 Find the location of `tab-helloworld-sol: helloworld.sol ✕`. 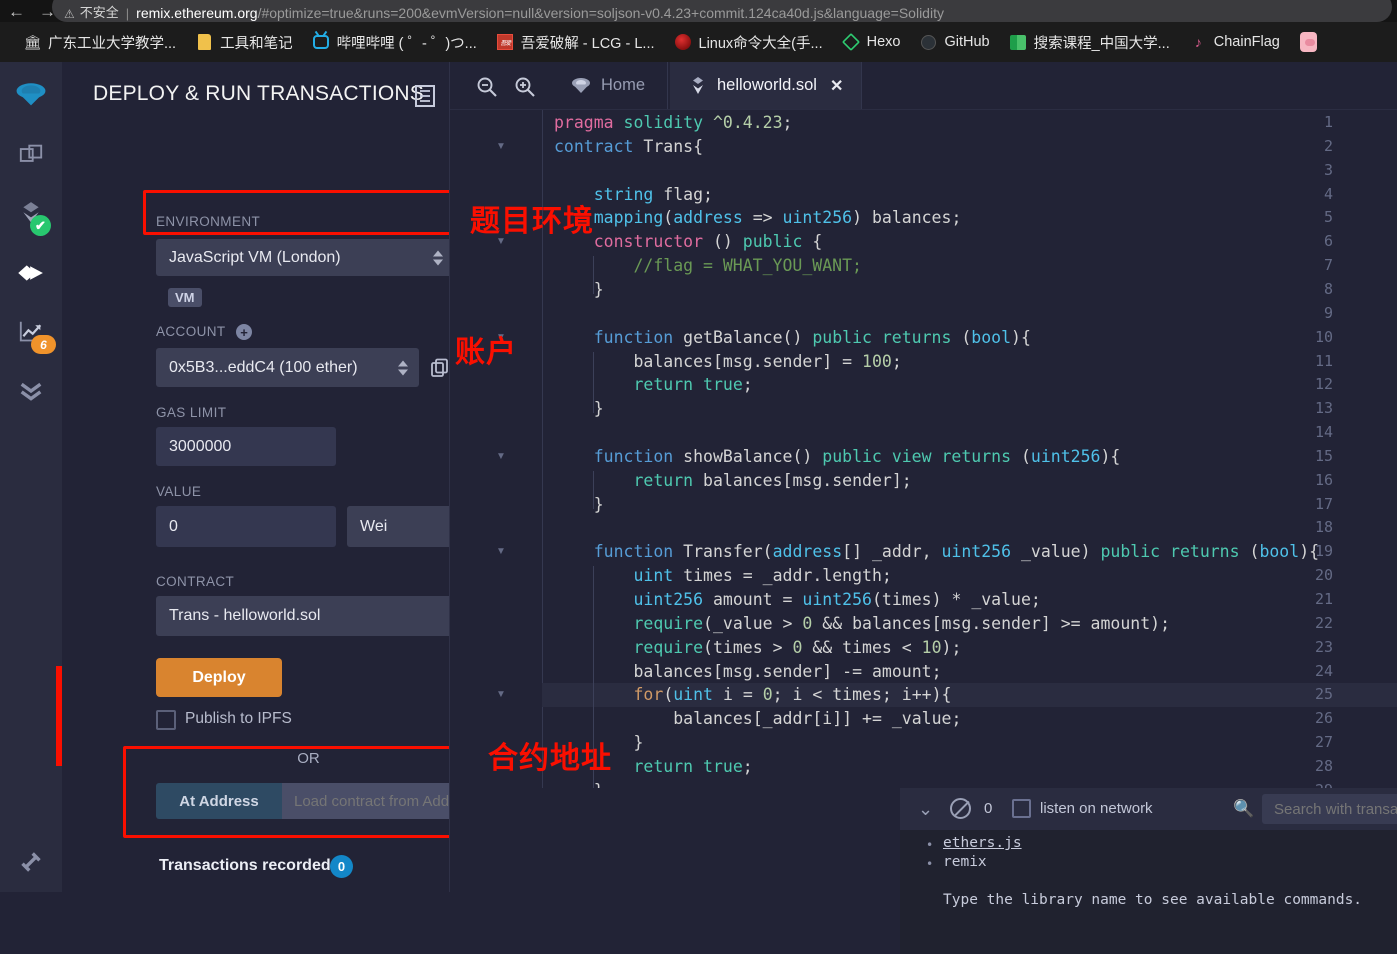

tab-helloworld-sol: helloworld.sol ✕ is located at coordinates (766, 85).